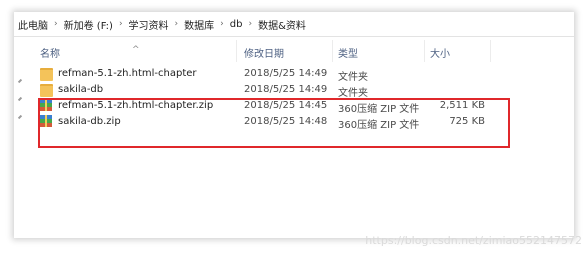 The height and width of the screenshot is (253, 588). Describe the element at coordinates (149, 24) in the screenshot. I see `breadcrumb-study: 学习资料` at that location.